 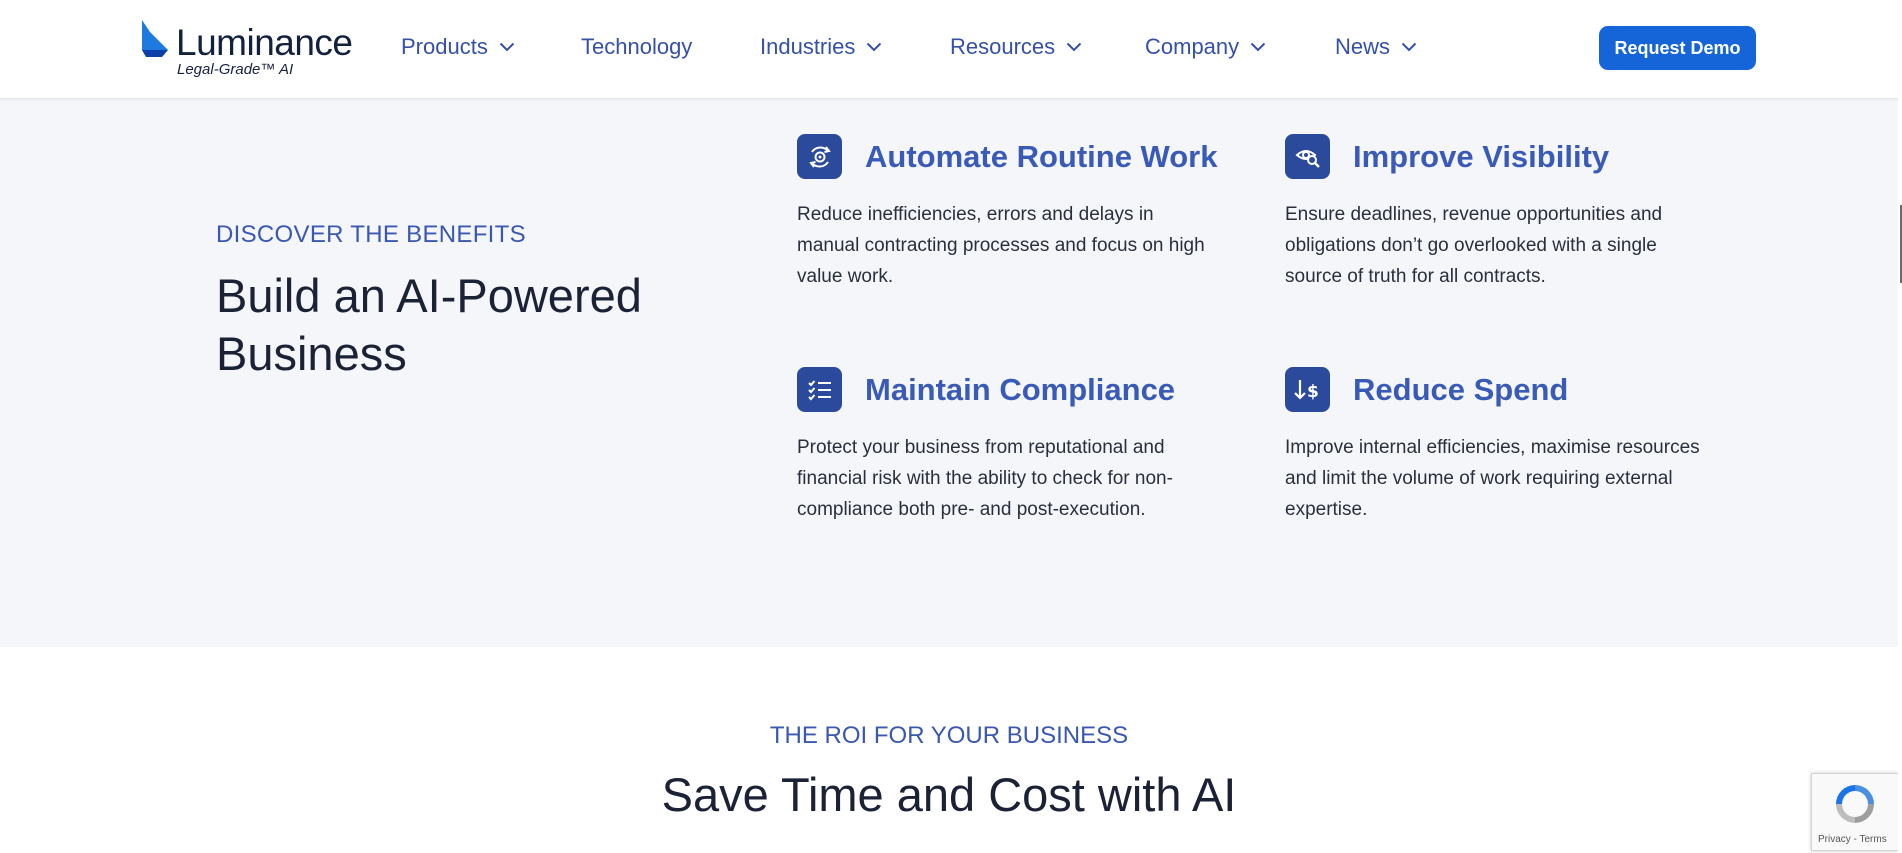 I want to click on sail-logo-icon, so click(x=155, y=38).